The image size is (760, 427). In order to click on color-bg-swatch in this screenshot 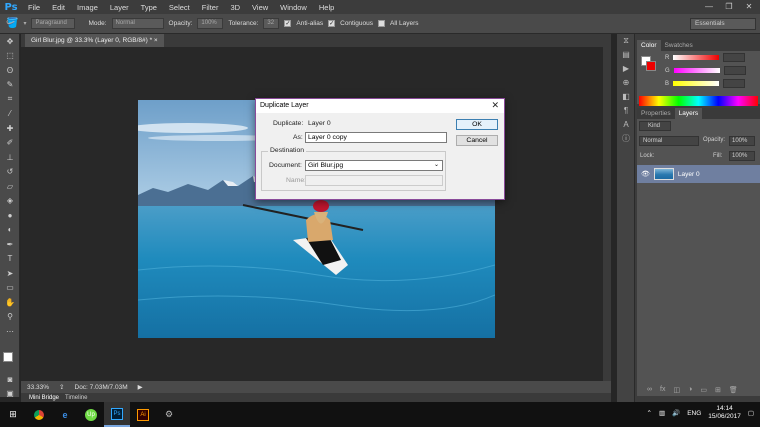, I will do `click(651, 66)`.